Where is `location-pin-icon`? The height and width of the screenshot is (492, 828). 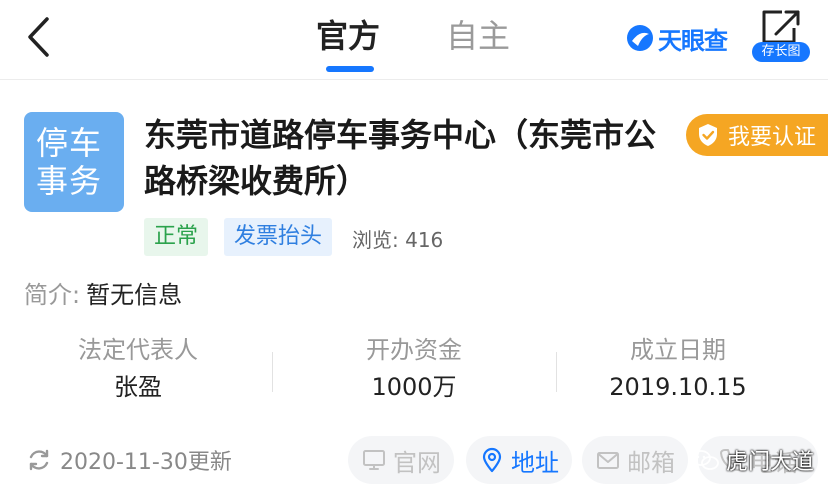 location-pin-icon is located at coordinates (492, 460).